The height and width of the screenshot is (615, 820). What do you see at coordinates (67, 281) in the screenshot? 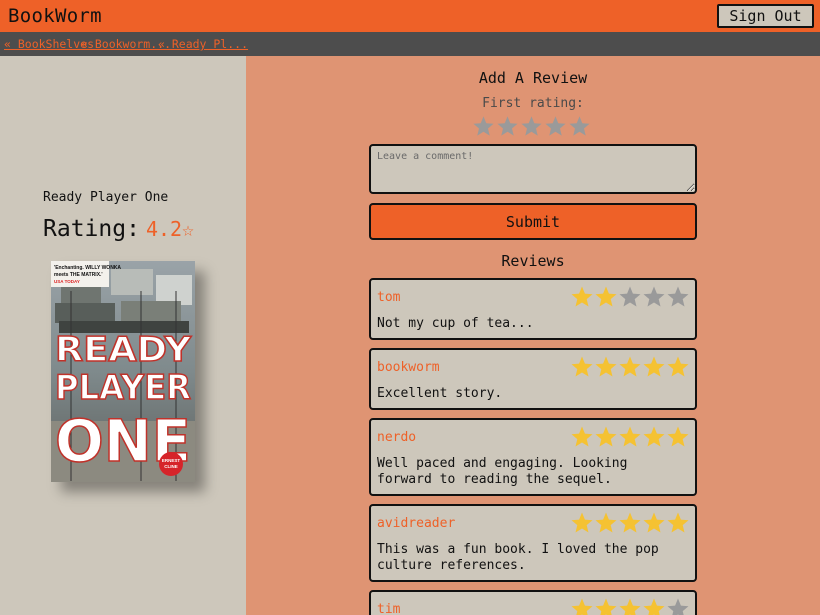
I see `cover-quote-source: USA TODAY` at bounding box center [67, 281].